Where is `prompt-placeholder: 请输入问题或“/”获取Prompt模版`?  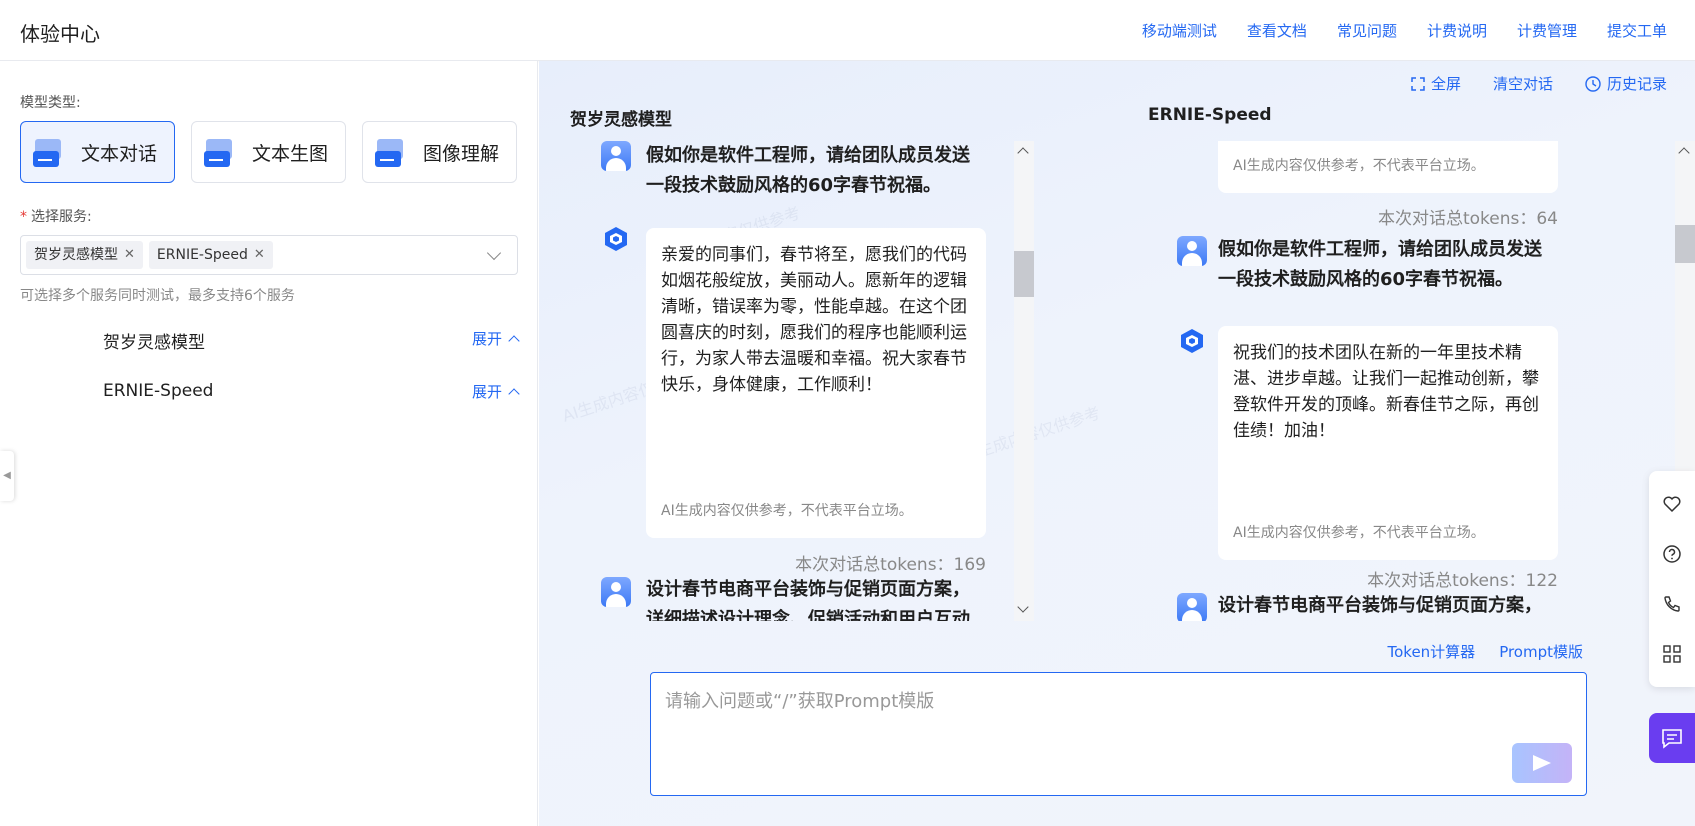 prompt-placeholder: 请输入问题或“/”获取Prompt模版 is located at coordinates (800, 701).